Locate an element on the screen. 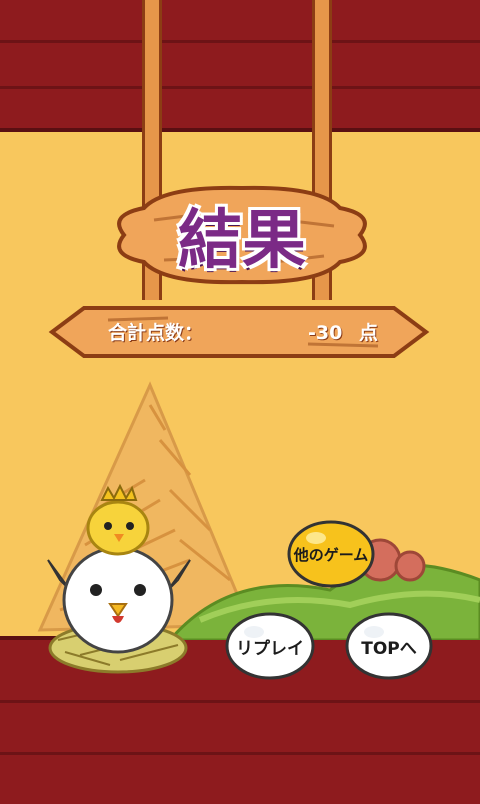 The image size is (480, 804). score-value: -30 点 is located at coordinates (343, 331).